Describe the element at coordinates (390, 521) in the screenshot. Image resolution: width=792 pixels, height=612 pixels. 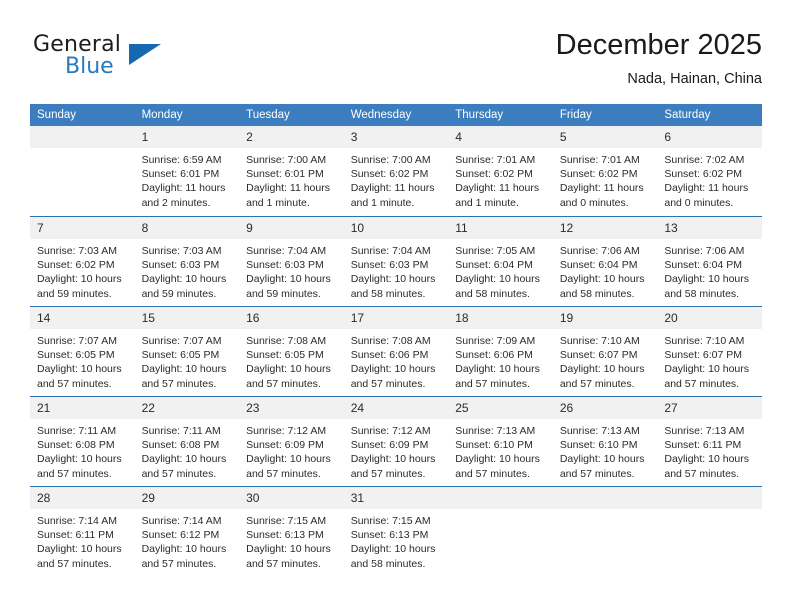
I see `sunrise-text: Sunrise: 7:15 AM` at that location.